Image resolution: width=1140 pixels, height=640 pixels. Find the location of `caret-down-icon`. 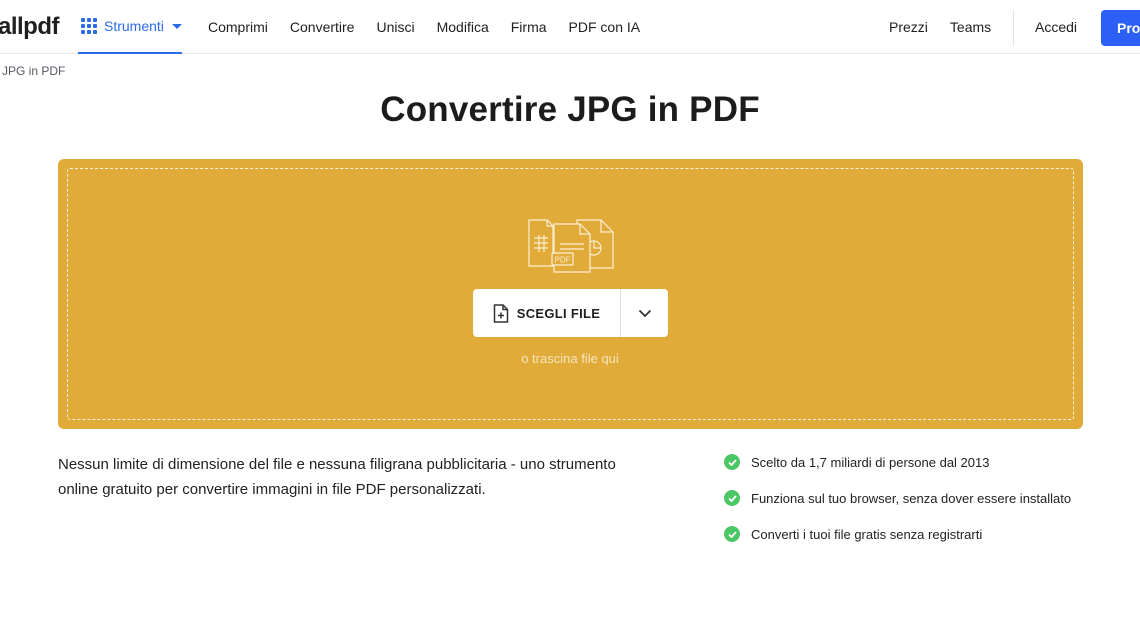

caret-down-icon is located at coordinates (176, 26).